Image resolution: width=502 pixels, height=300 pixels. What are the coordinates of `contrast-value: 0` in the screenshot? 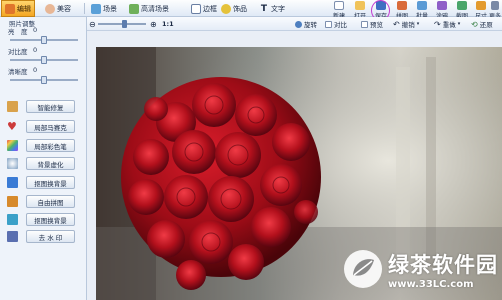 It's located at (35, 50).